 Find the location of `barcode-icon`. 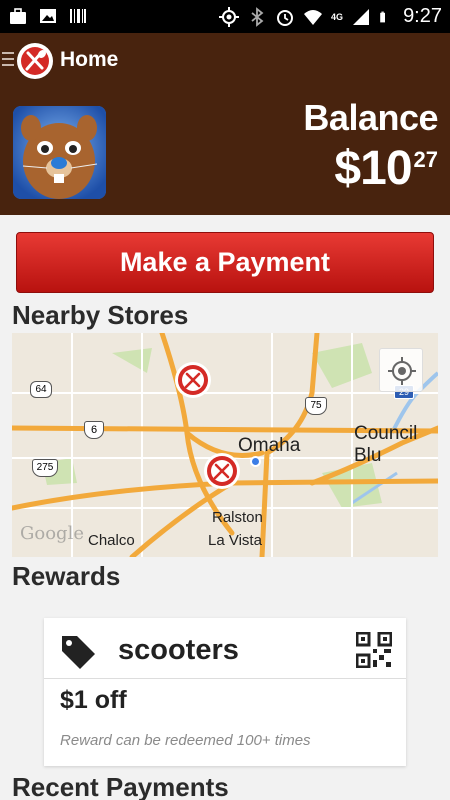

barcode-icon is located at coordinates (78, 16).